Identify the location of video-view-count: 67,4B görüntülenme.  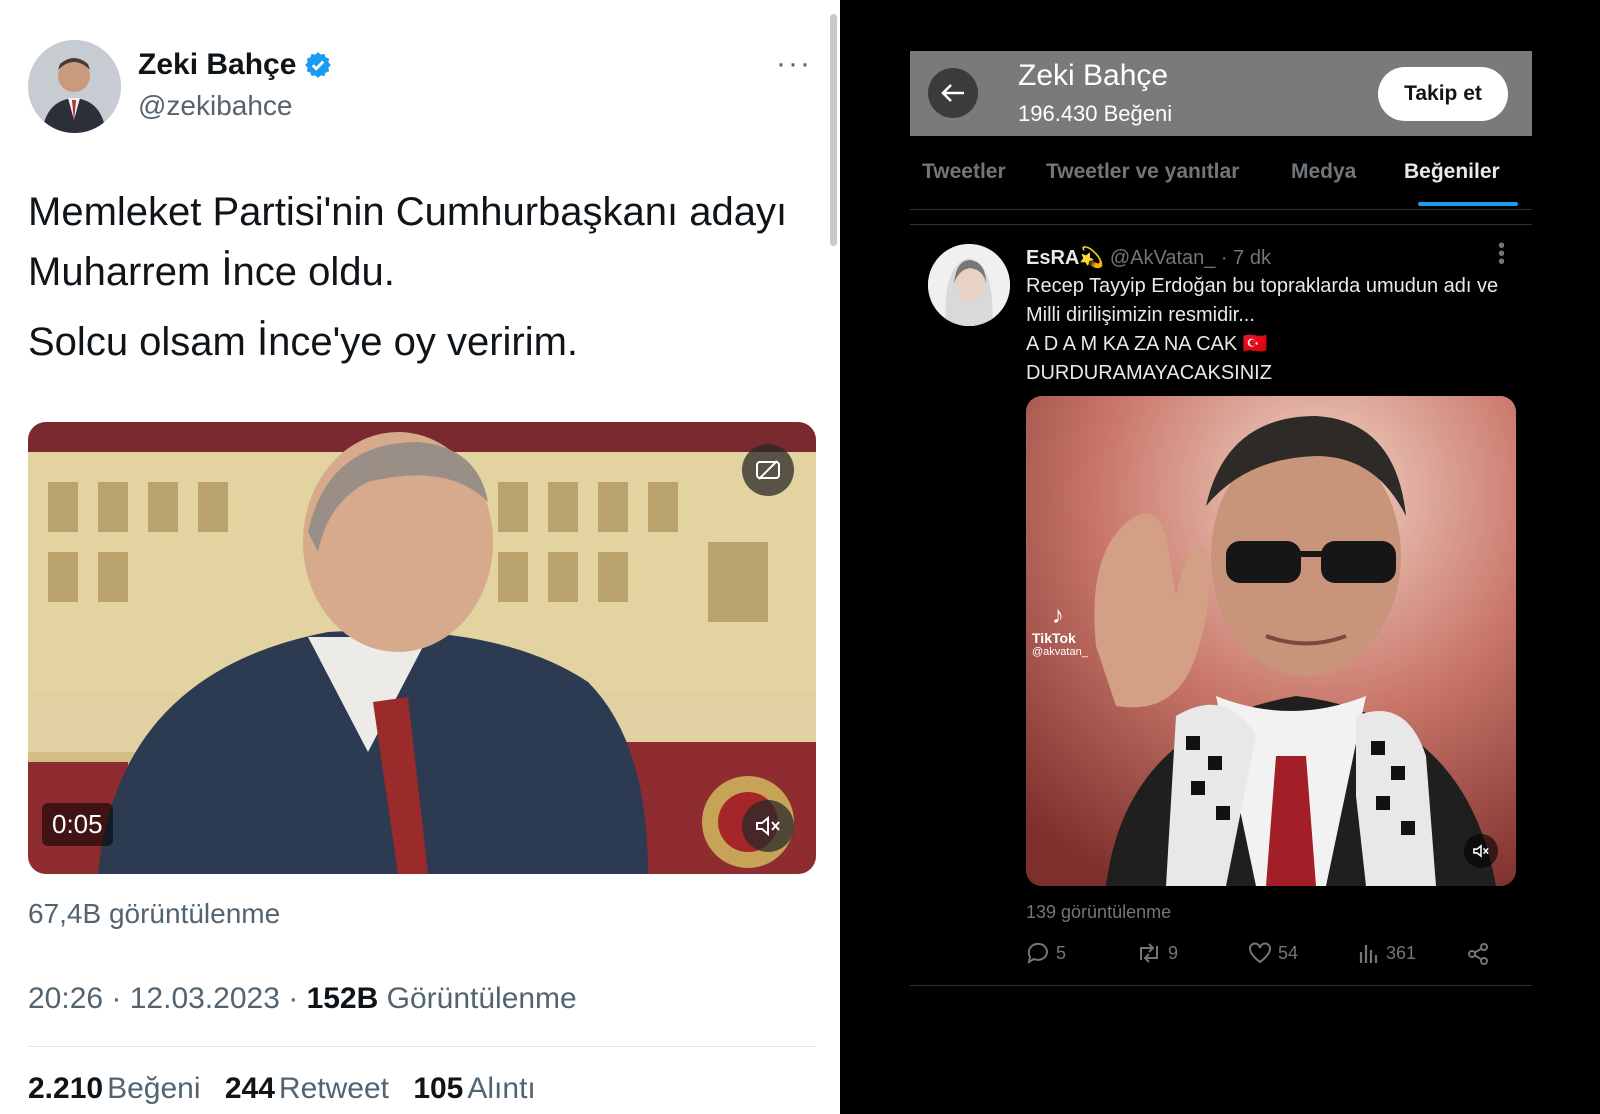
(154, 913).